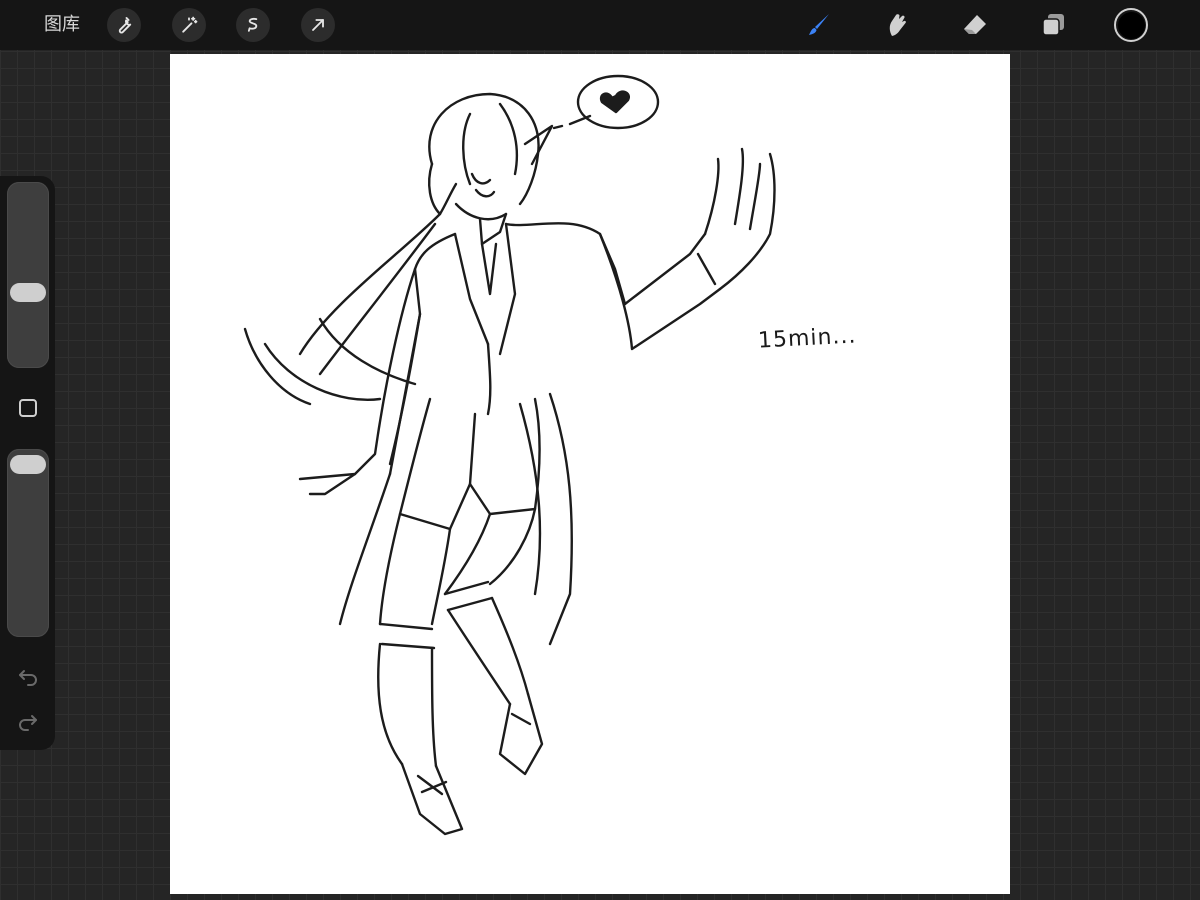  I want to click on square-icon, so click(28, 408).